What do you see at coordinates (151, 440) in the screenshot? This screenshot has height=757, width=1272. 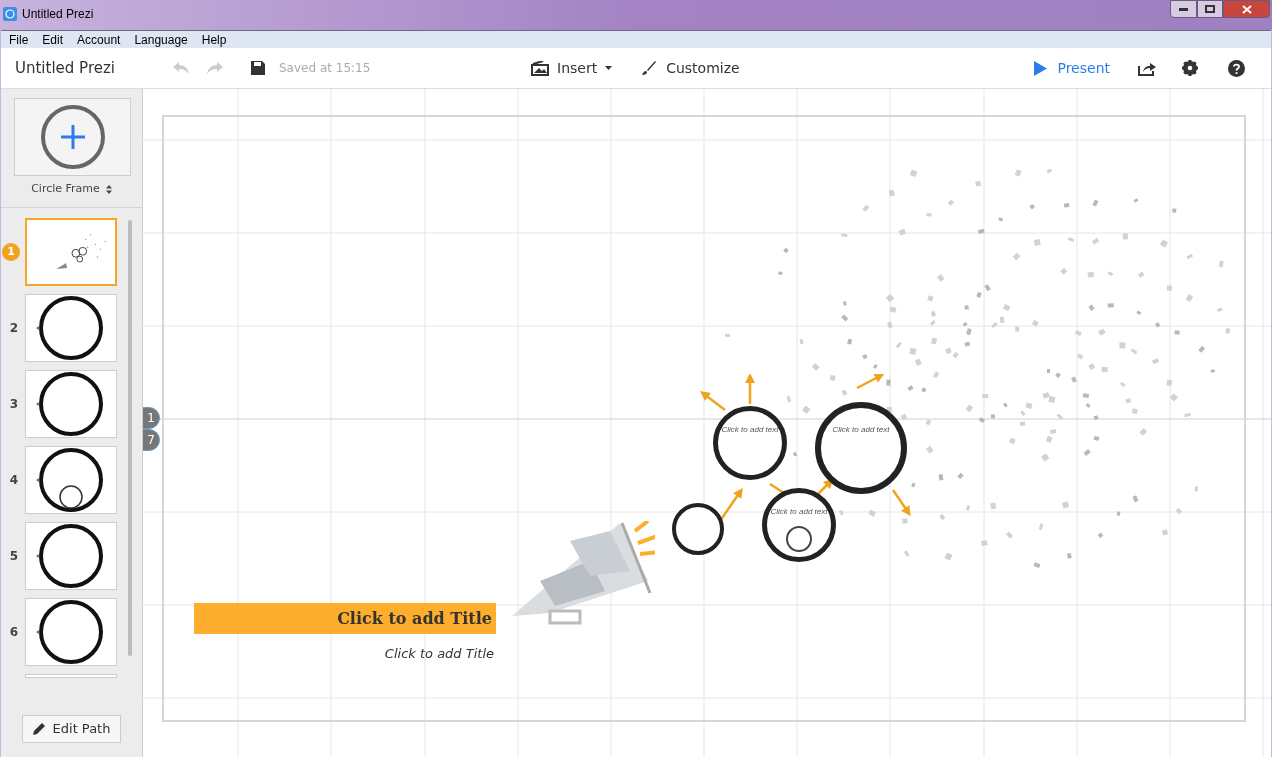 I see `path-marker: 7` at bounding box center [151, 440].